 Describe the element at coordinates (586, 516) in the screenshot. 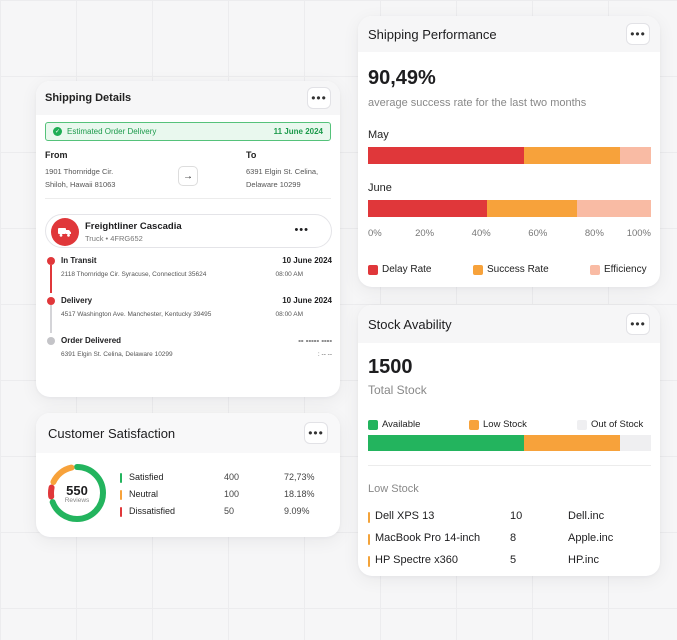

I see `product-brand: Dell.inc` at that location.